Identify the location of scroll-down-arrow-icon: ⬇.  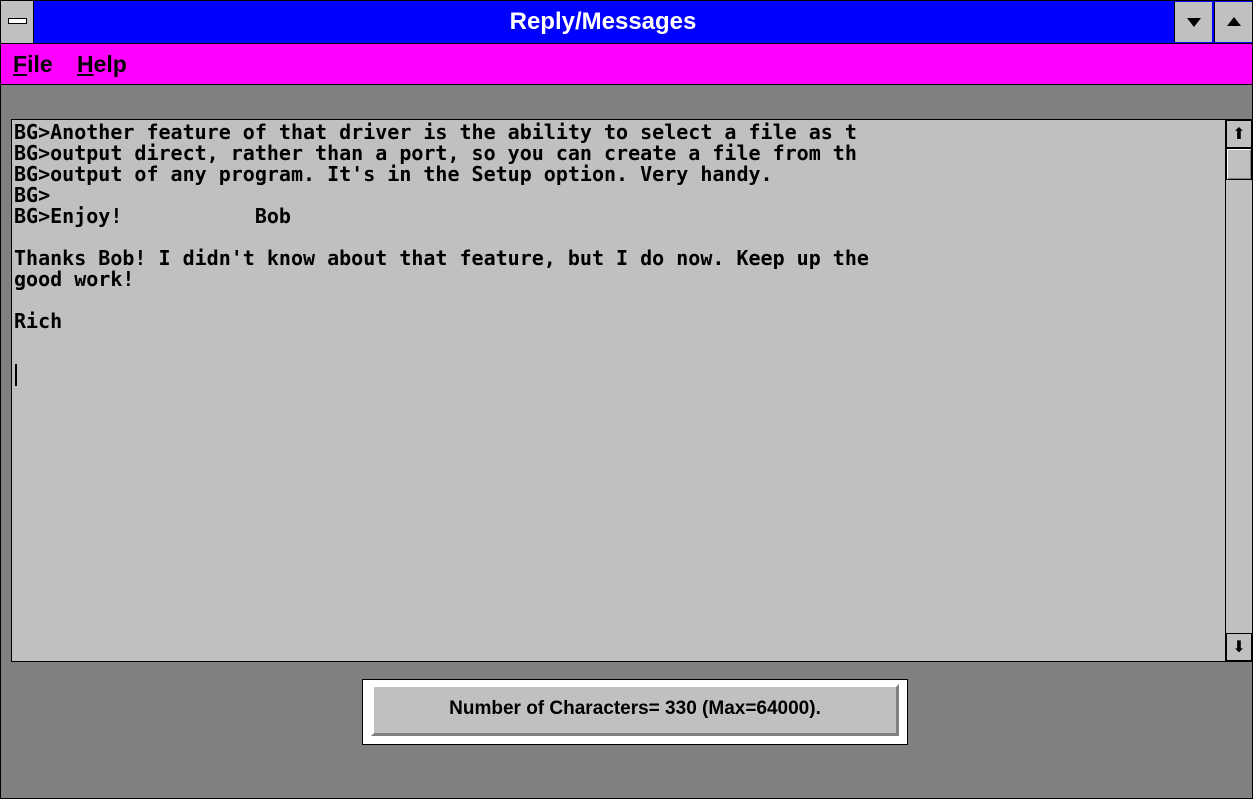
(1239, 646).